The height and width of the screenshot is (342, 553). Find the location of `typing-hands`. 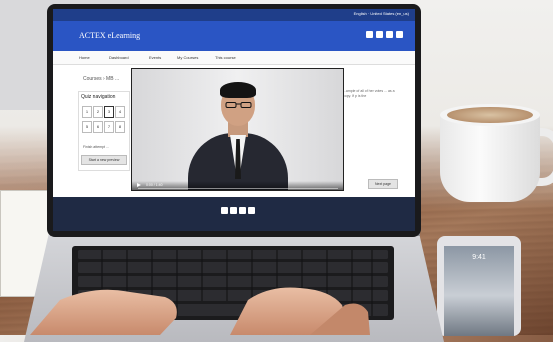

typing-hands is located at coordinates (200, 311).